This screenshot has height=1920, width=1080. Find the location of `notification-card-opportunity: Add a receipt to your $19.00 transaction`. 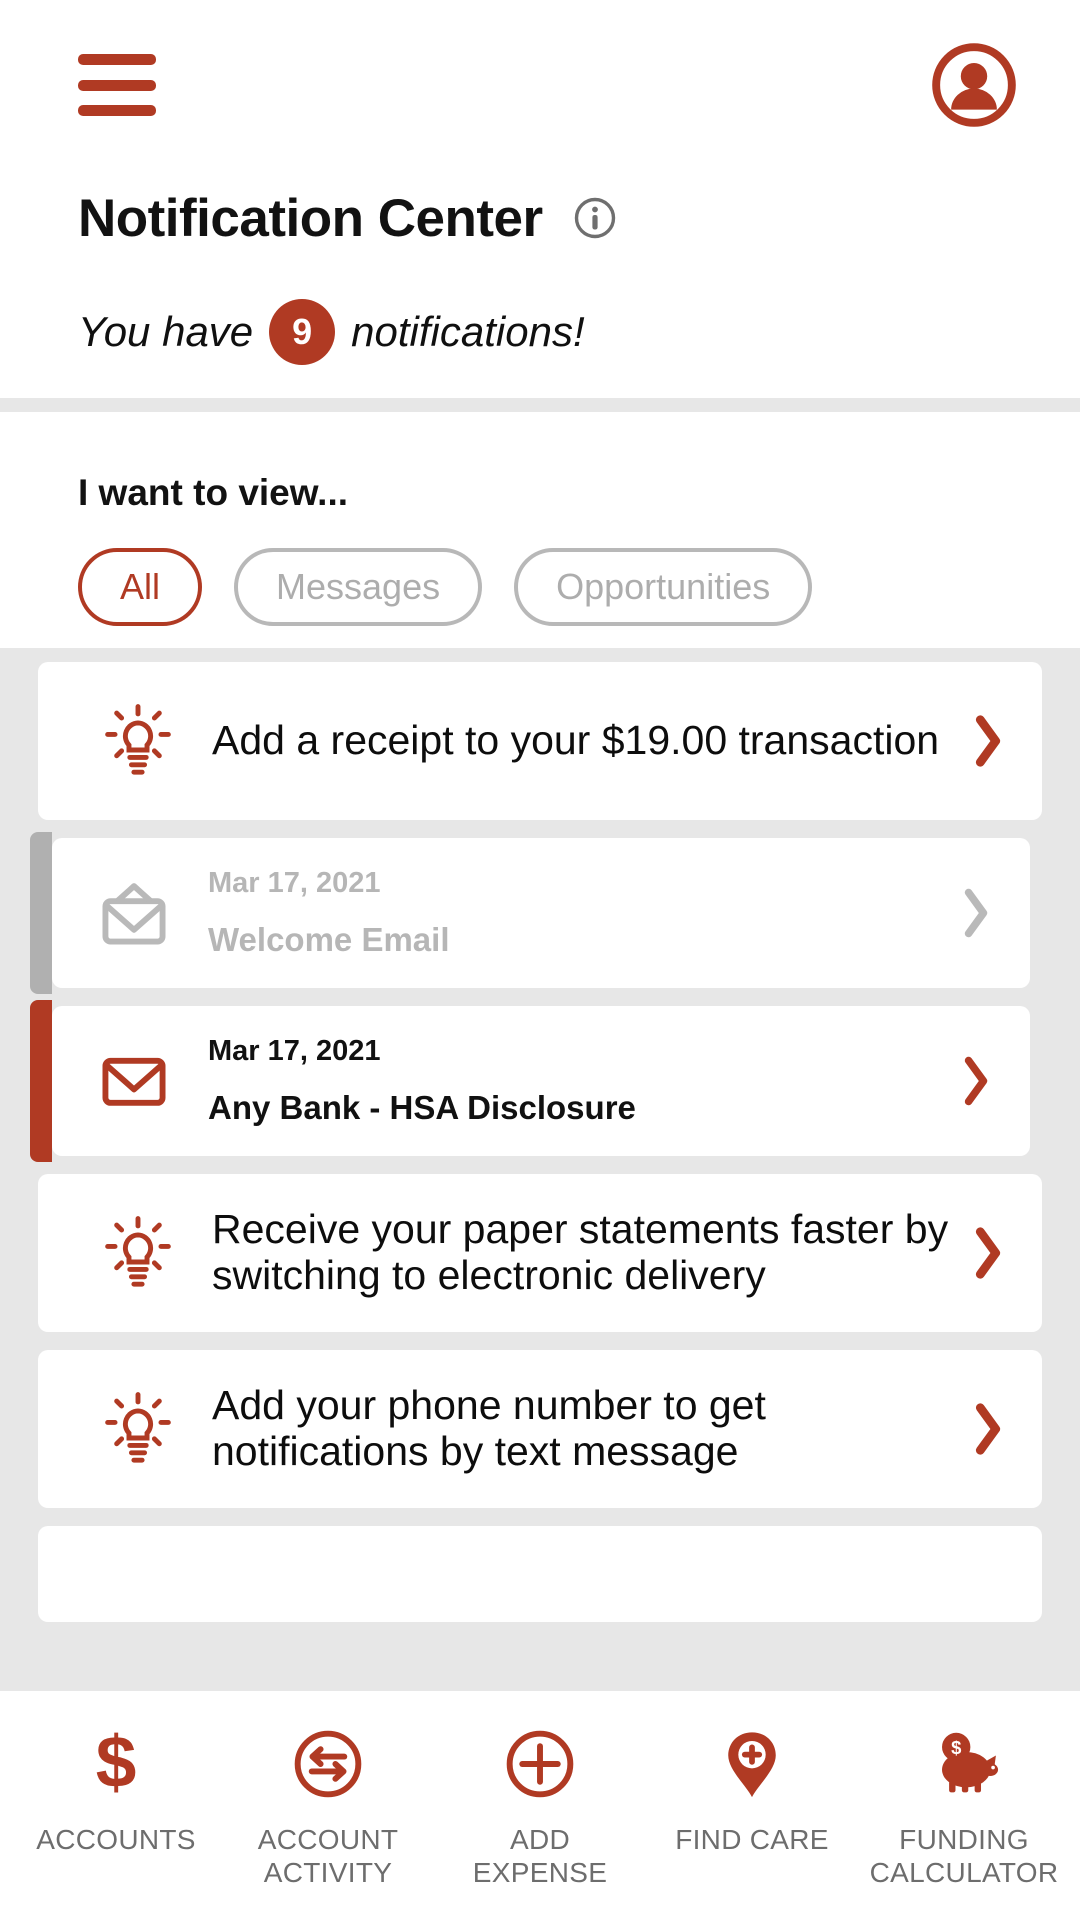

notification-card-opportunity: Add a receipt to your $19.00 transaction is located at coordinates (540, 741).